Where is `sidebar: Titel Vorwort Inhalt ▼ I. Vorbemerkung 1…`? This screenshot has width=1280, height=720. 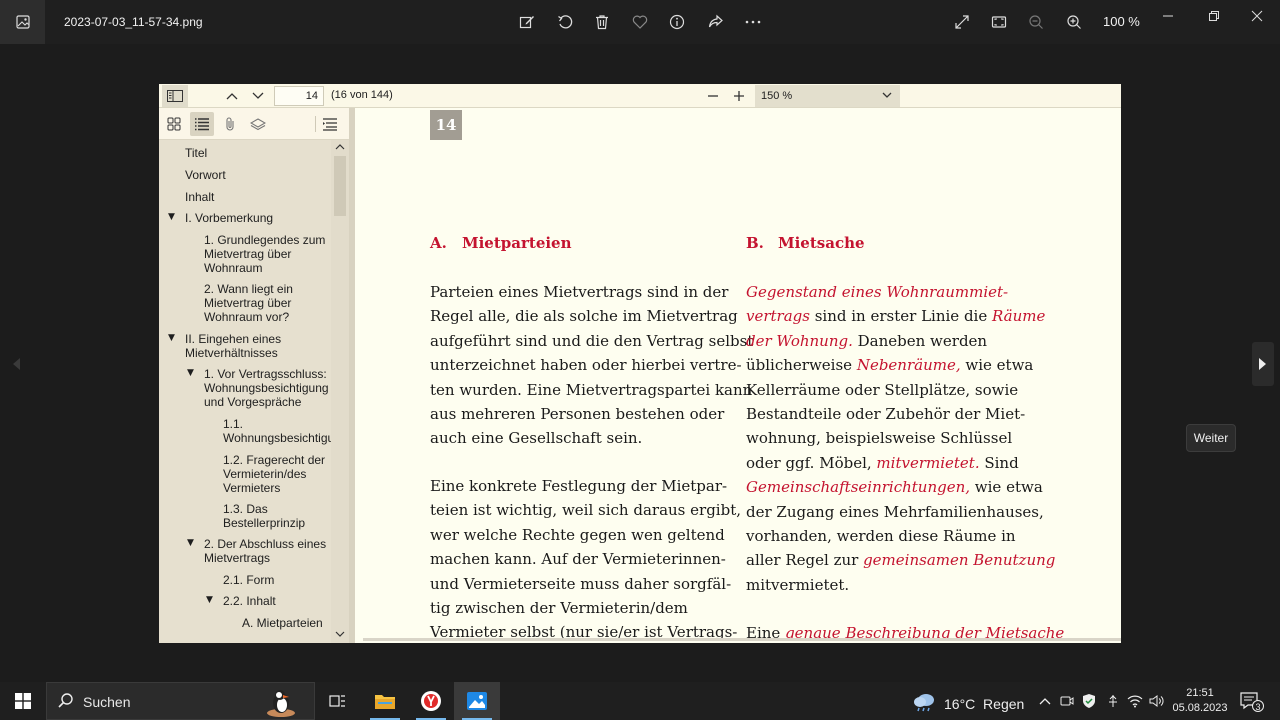
sidebar: Titel Vorwort Inhalt ▼ I. Vorbemerkung 1… is located at coordinates (254, 375).